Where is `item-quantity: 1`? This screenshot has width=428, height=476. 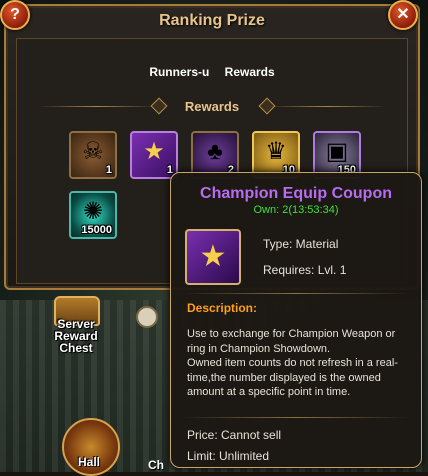 item-quantity: 1 is located at coordinates (108, 170).